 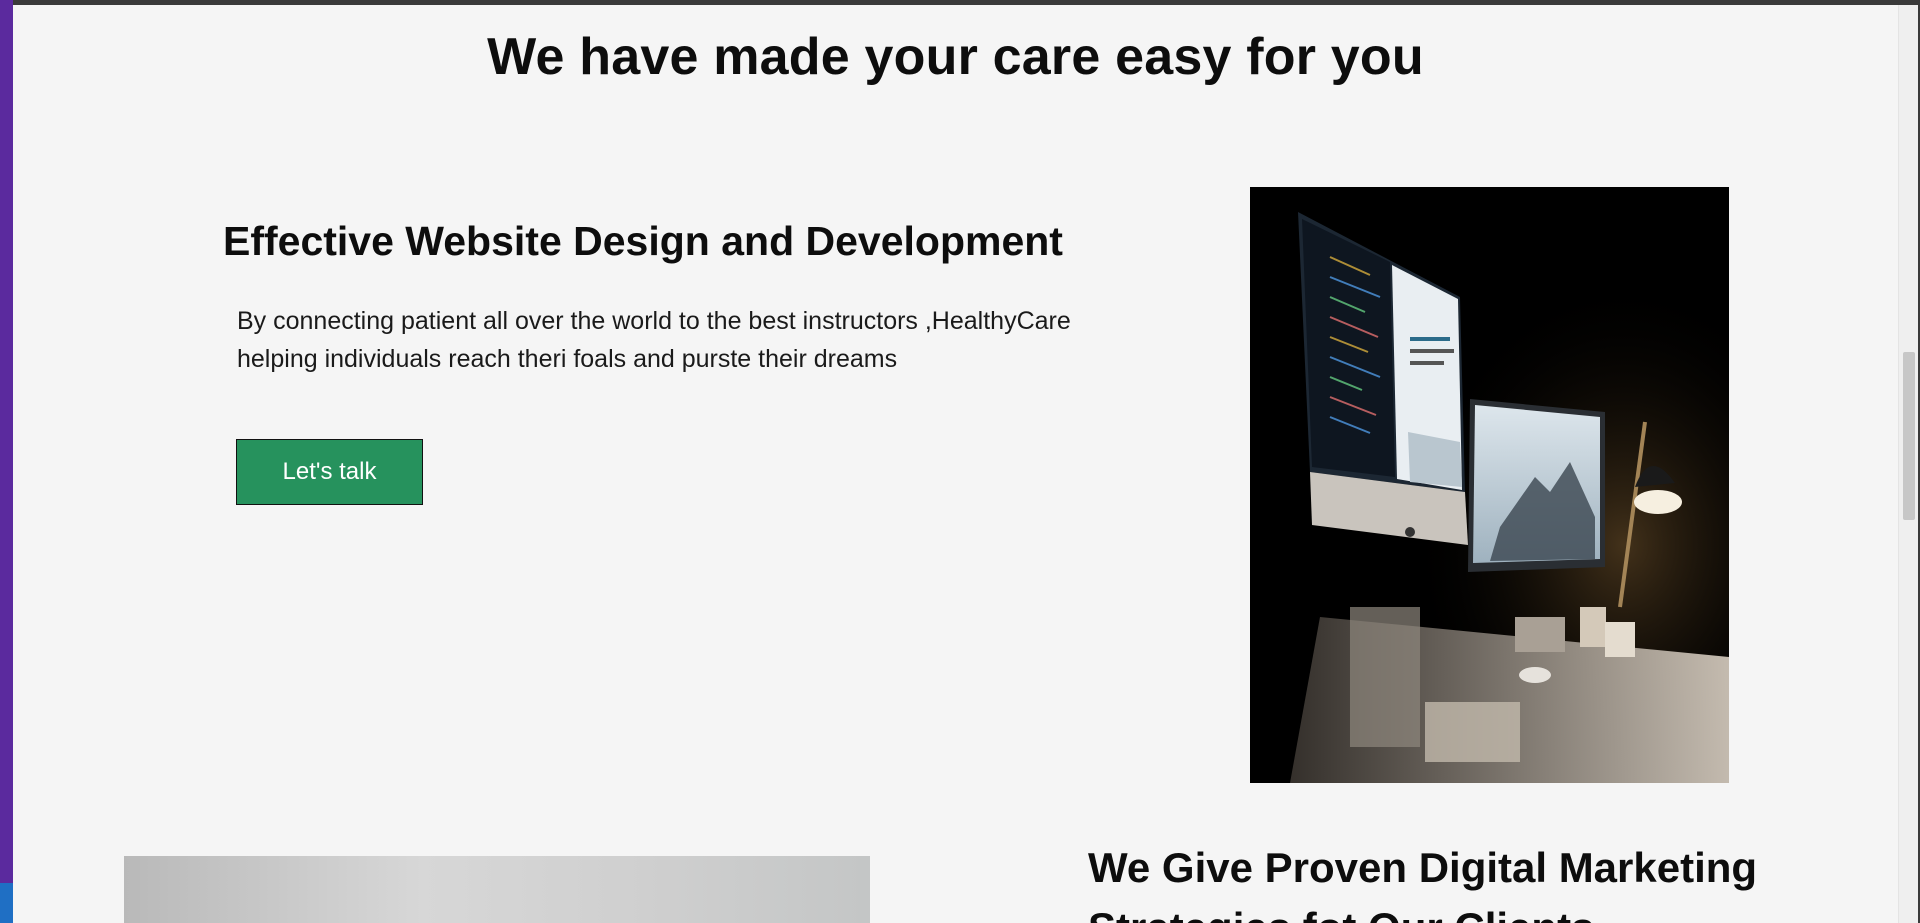 What do you see at coordinates (497, 889) in the screenshot?
I see `second-feature-image` at bounding box center [497, 889].